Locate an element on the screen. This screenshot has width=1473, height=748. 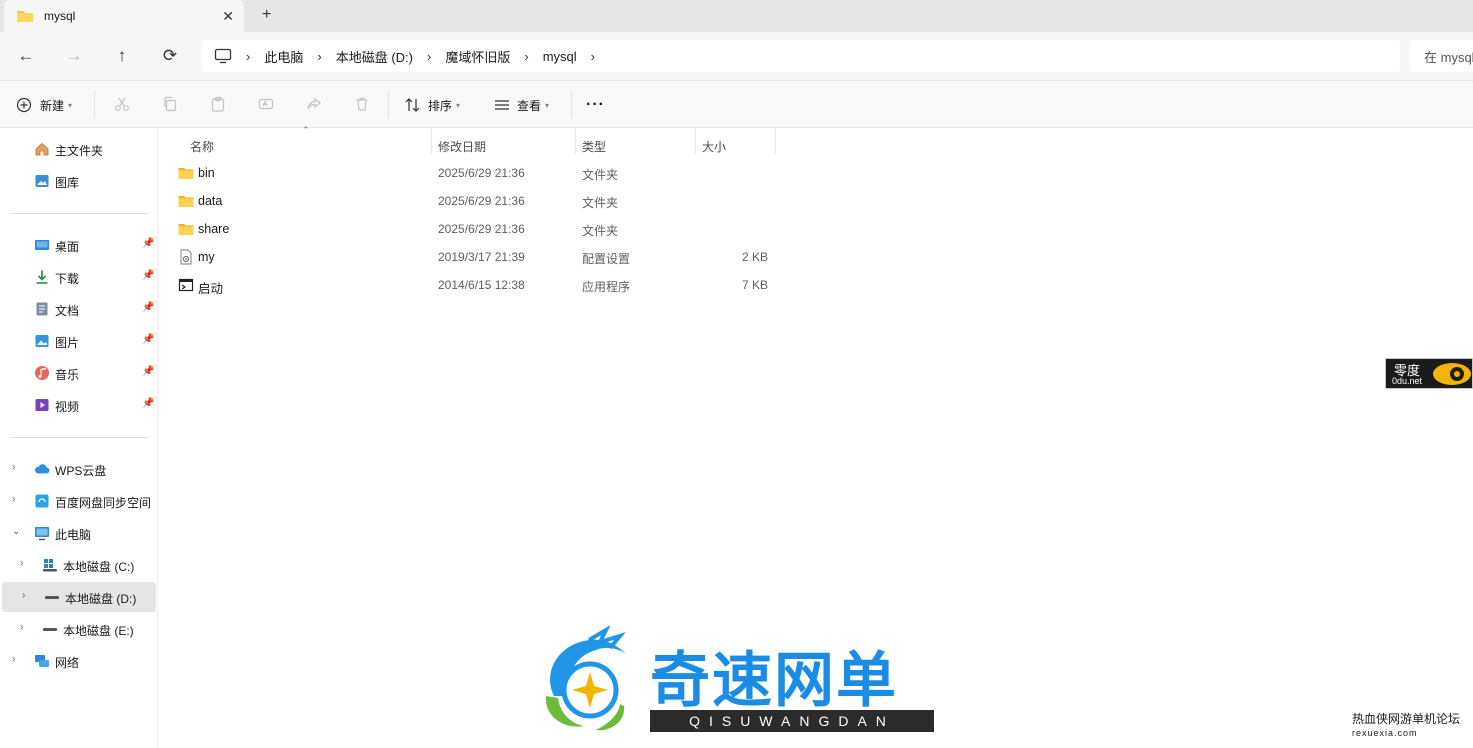
sidebar-item-pictures: 图片 📌 is located at coordinates (78, 341).